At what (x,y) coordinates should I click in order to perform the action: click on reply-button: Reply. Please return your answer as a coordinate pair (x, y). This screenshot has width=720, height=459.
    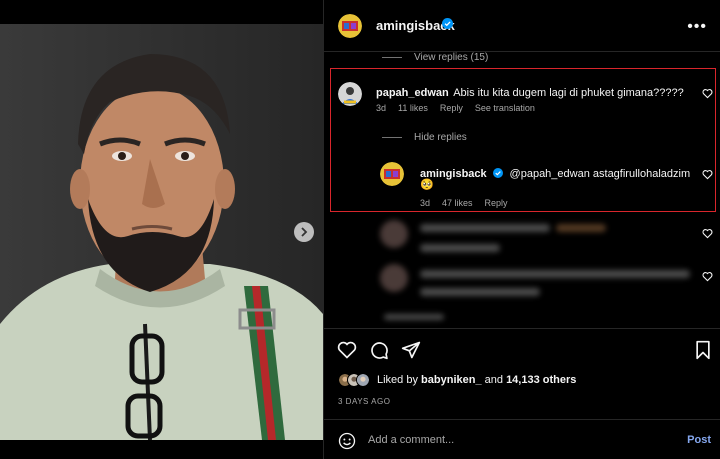
    Looking at the image, I should click on (451, 108).